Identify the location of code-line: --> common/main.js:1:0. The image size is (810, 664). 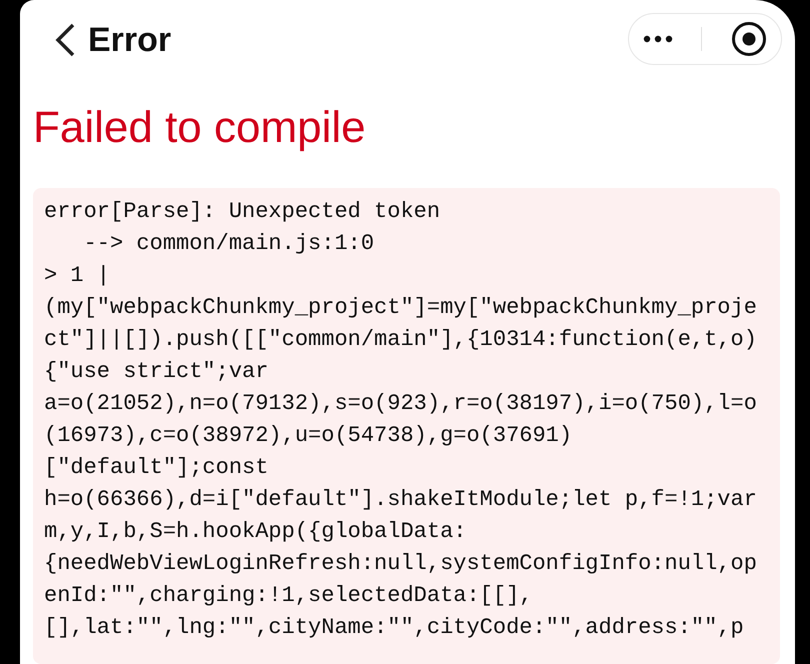
(229, 244).